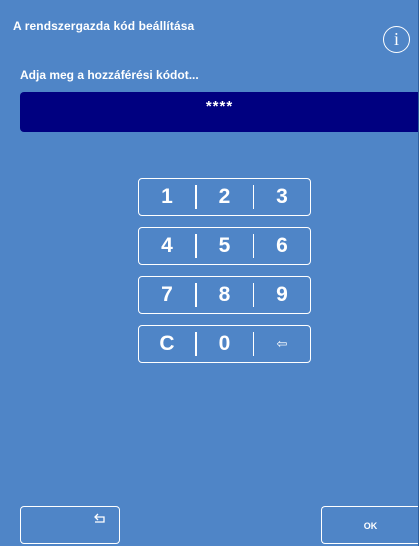 The height and width of the screenshot is (546, 419). What do you see at coordinates (99, 518) in the screenshot?
I see `return-arrow-icon` at bounding box center [99, 518].